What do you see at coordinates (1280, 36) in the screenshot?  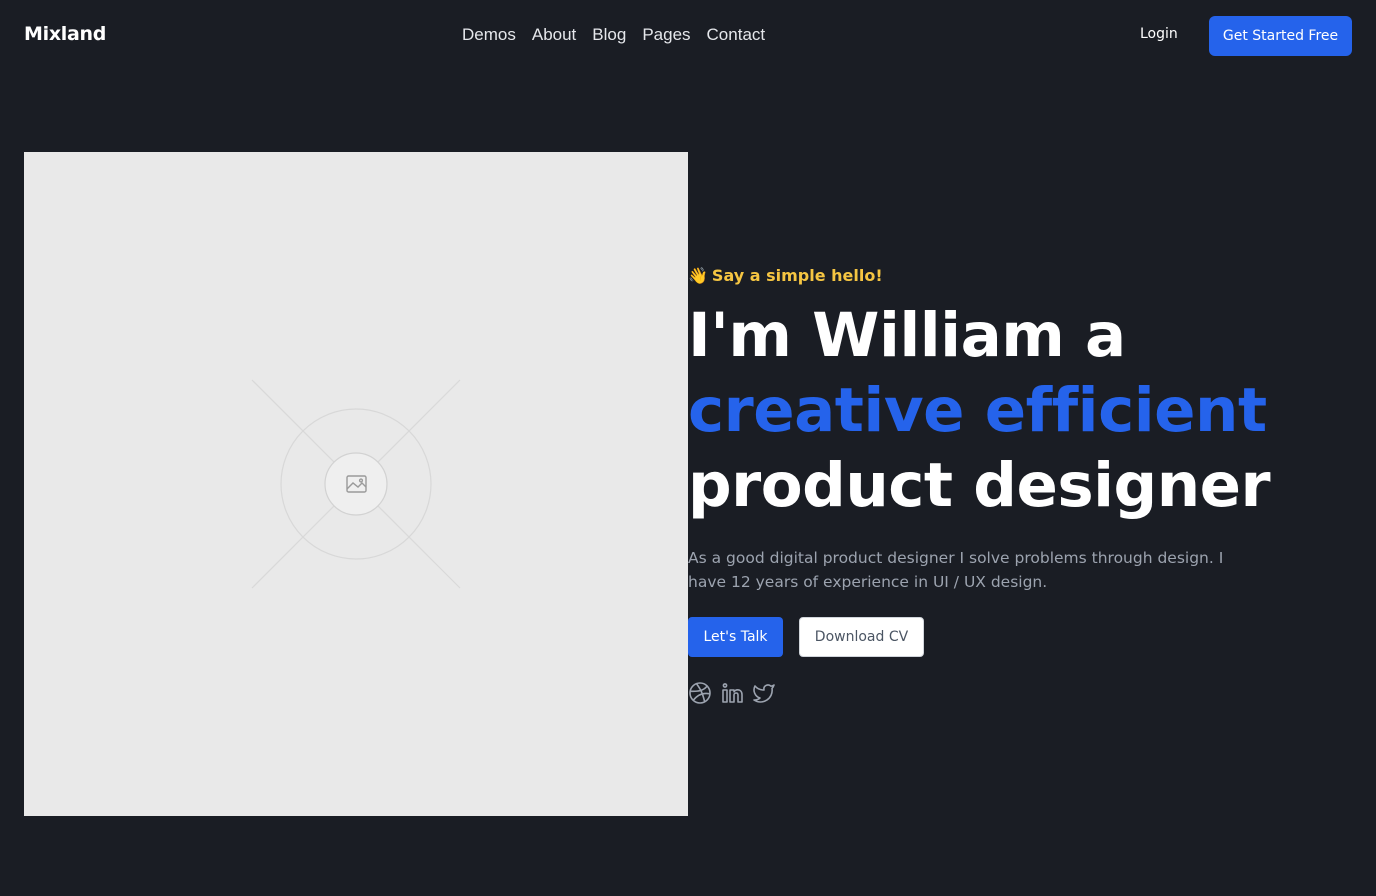 I see `get-started-button: Get Started Free` at bounding box center [1280, 36].